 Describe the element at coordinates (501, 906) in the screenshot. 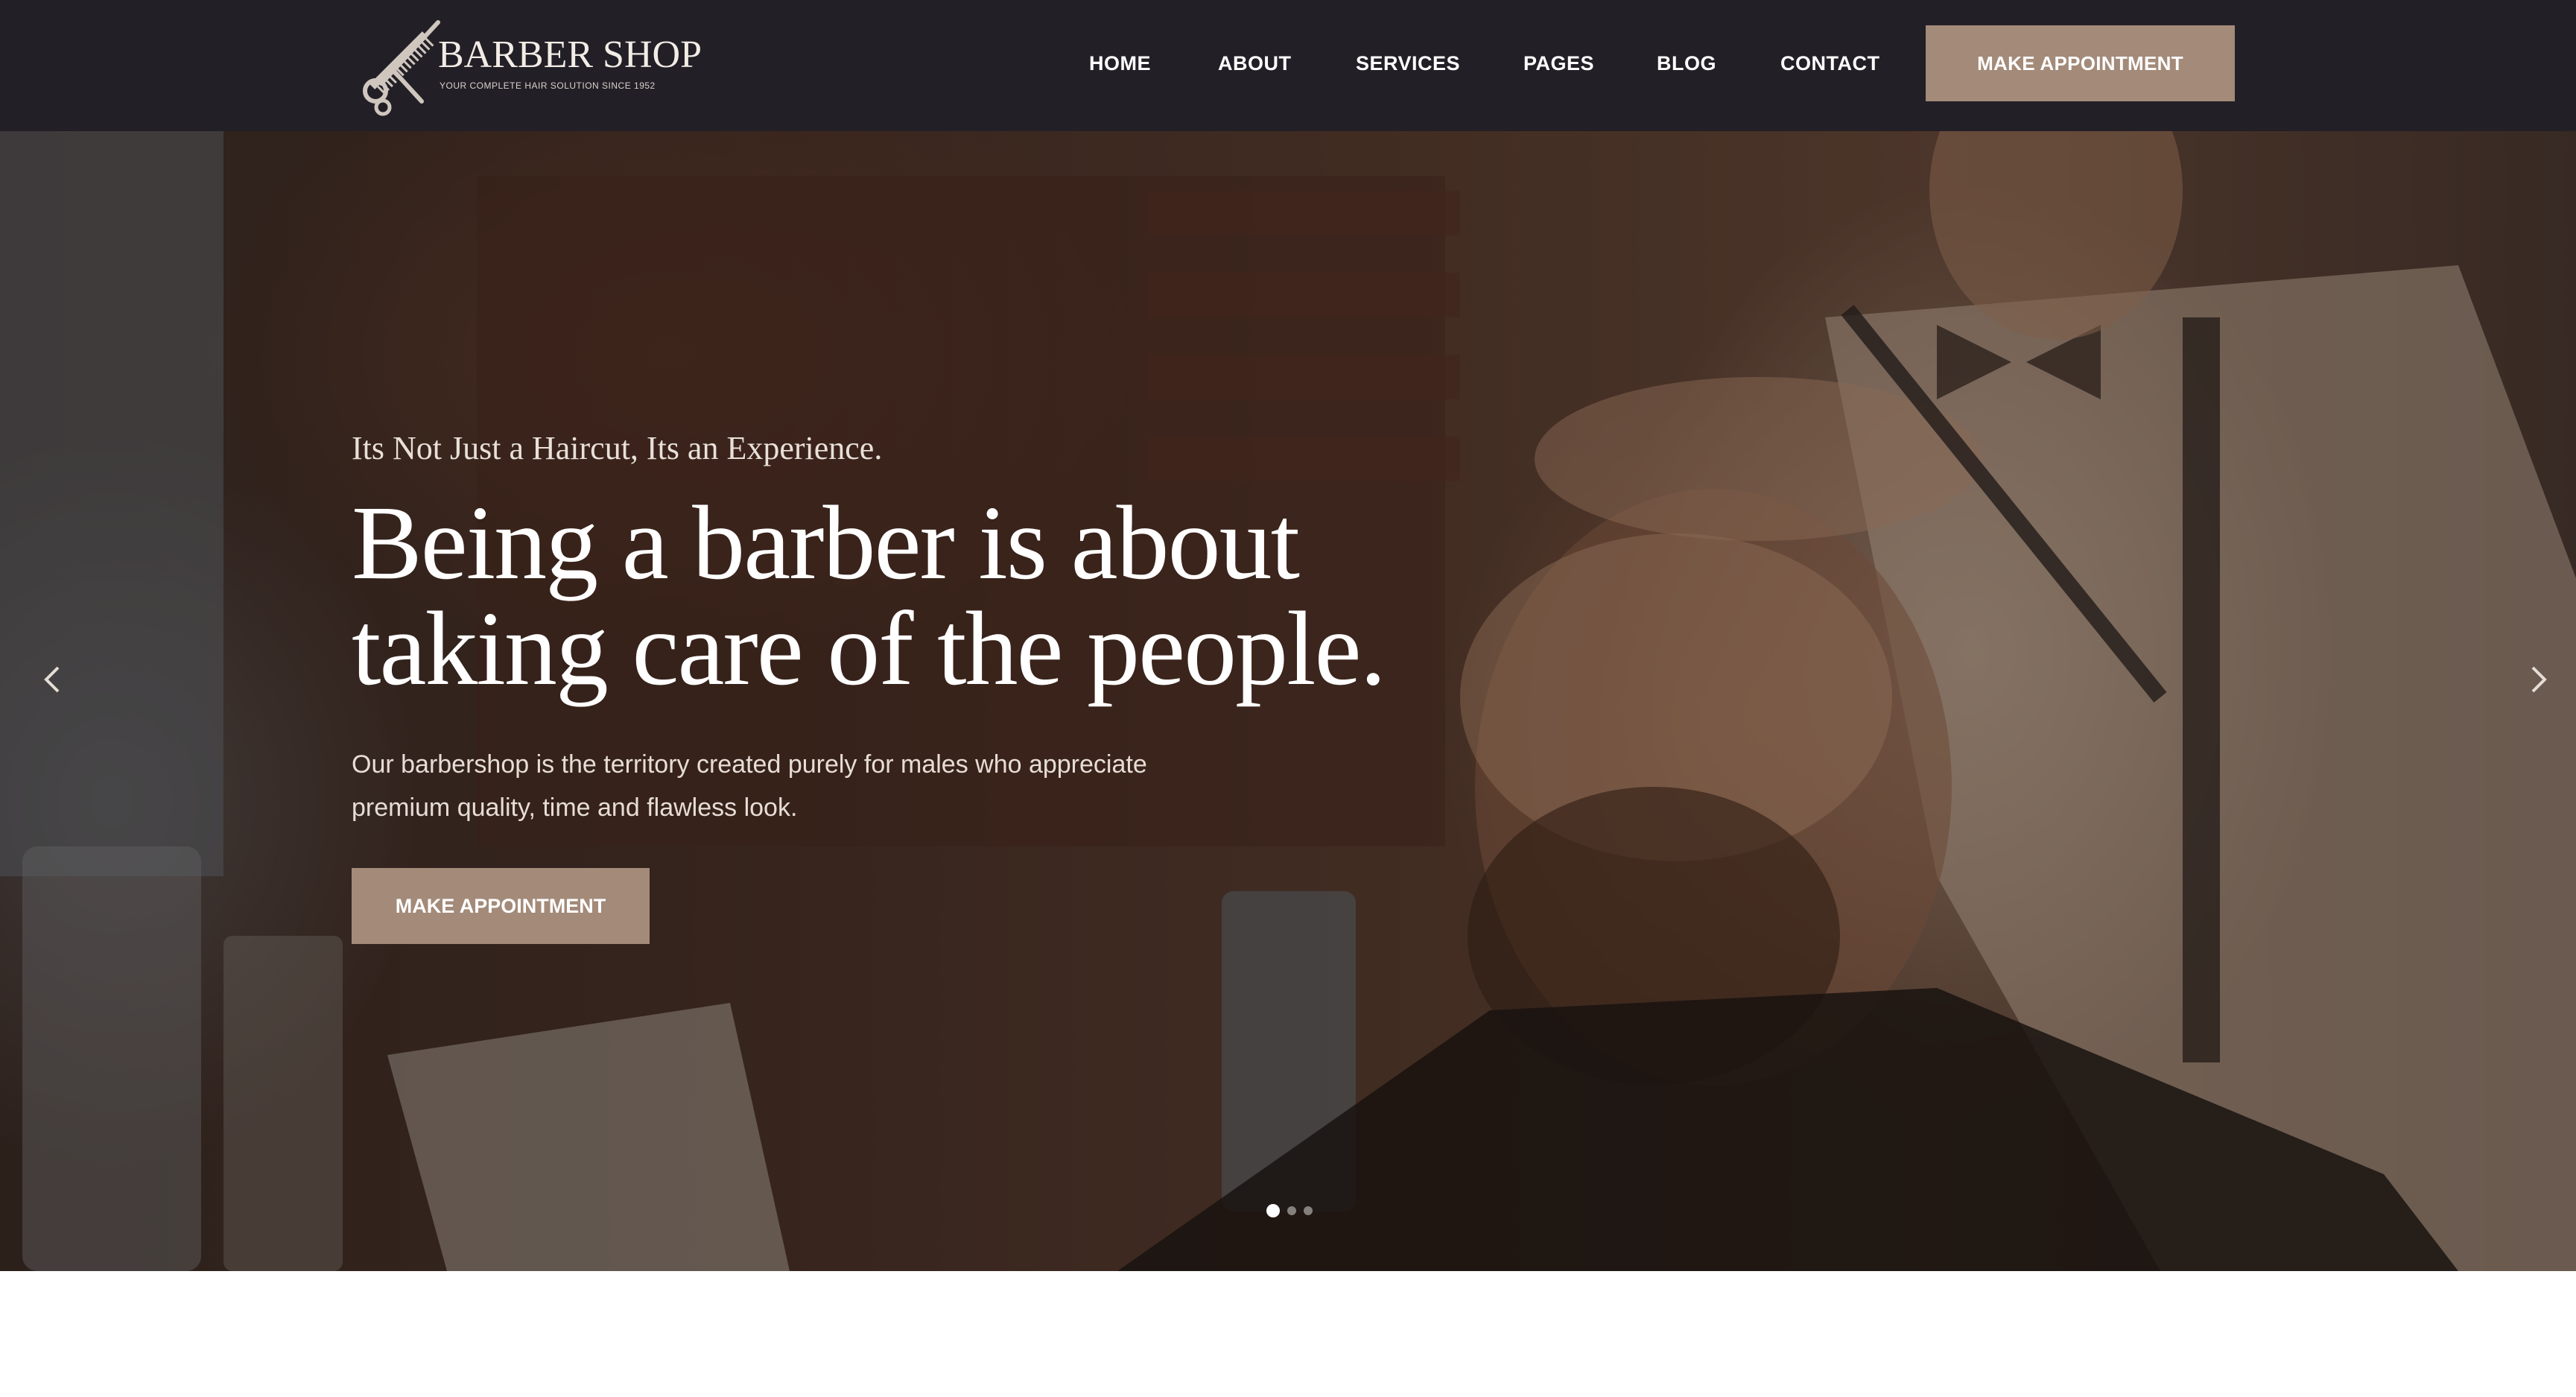

I see `hero-make-appointment-button: MAKE APPOINTMENT` at that location.